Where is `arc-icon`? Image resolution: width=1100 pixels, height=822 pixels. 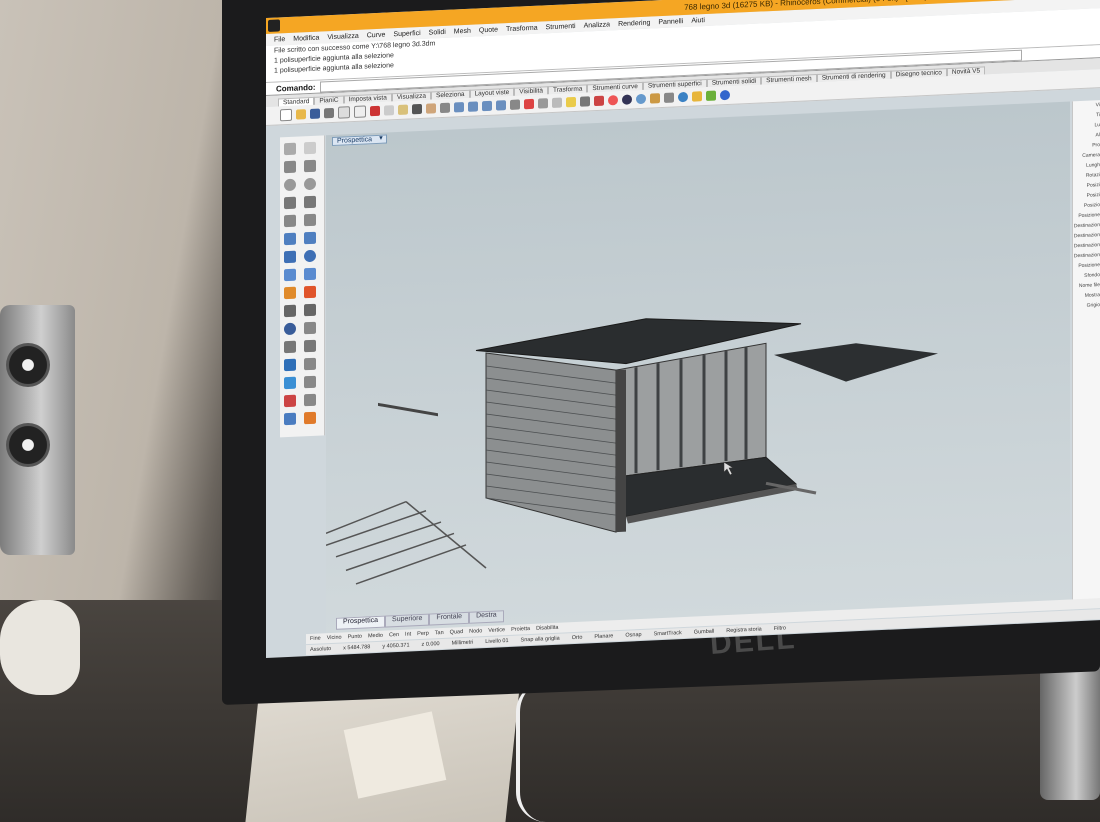 arc-icon is located at coordinates (310, 184).